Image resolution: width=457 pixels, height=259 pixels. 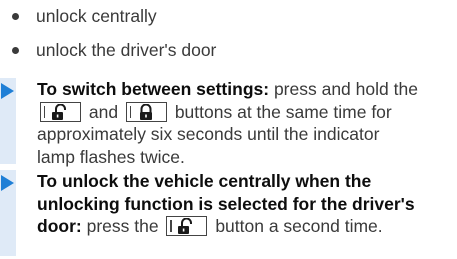 I want to click on list-item: unlock the driver's door, so click(x=108, y=50).